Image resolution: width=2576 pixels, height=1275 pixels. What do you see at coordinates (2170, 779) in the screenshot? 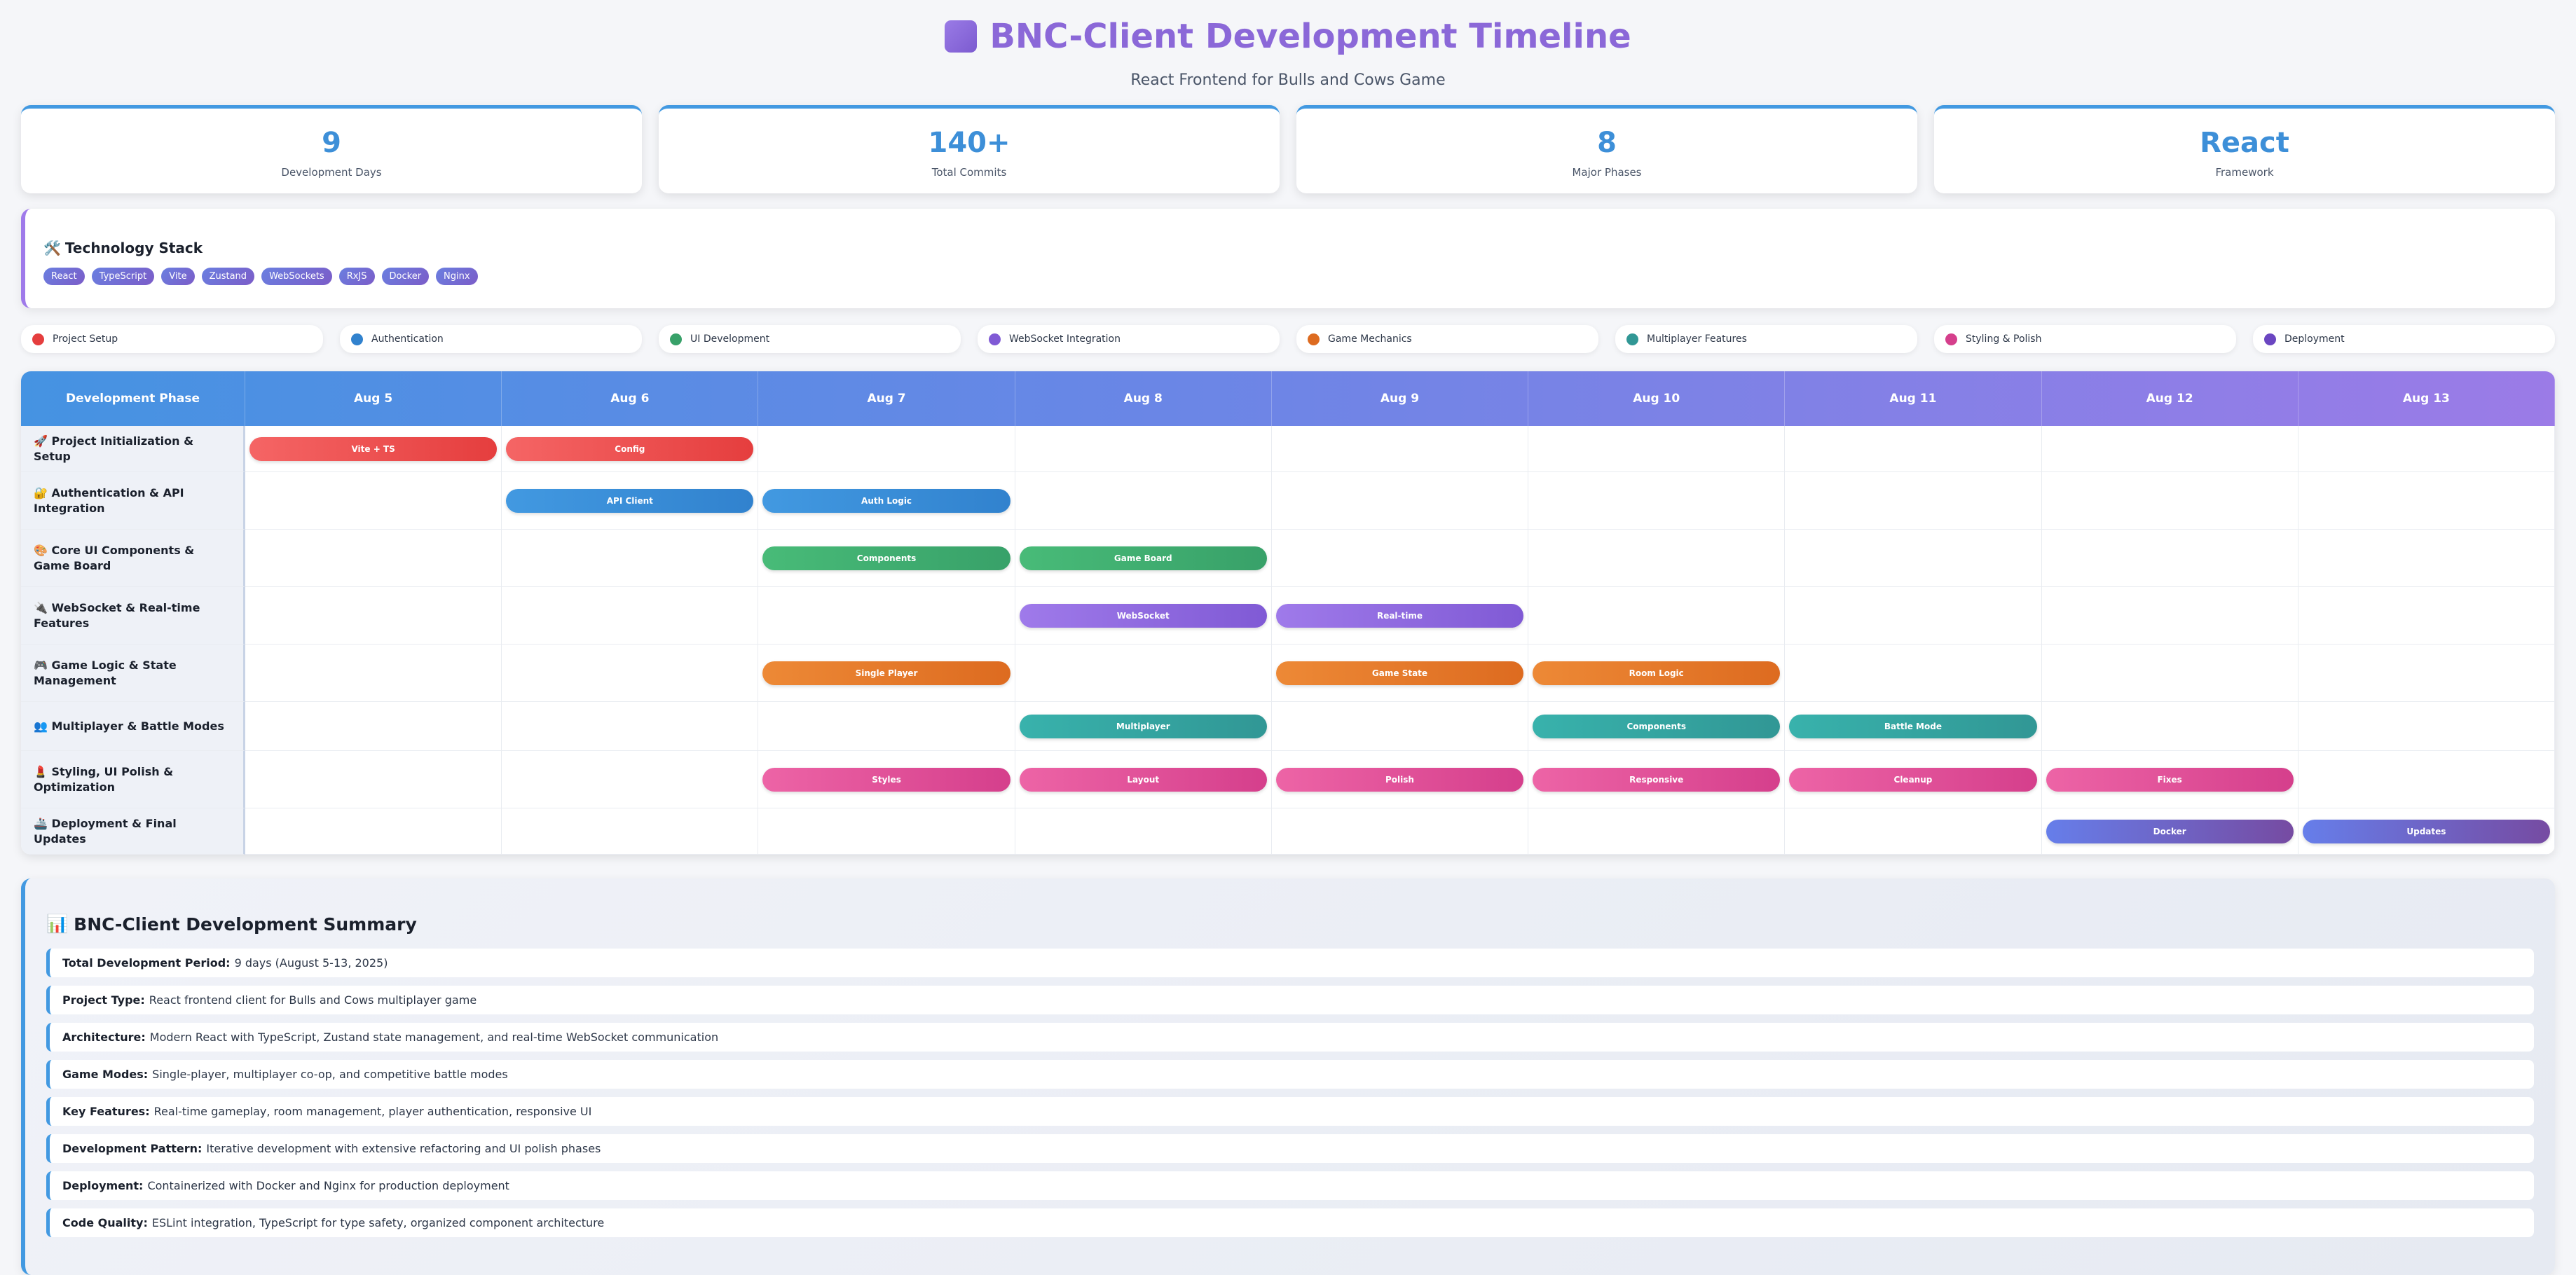
I see `task-bar: Fixes` at bounding box center [2170, 779].